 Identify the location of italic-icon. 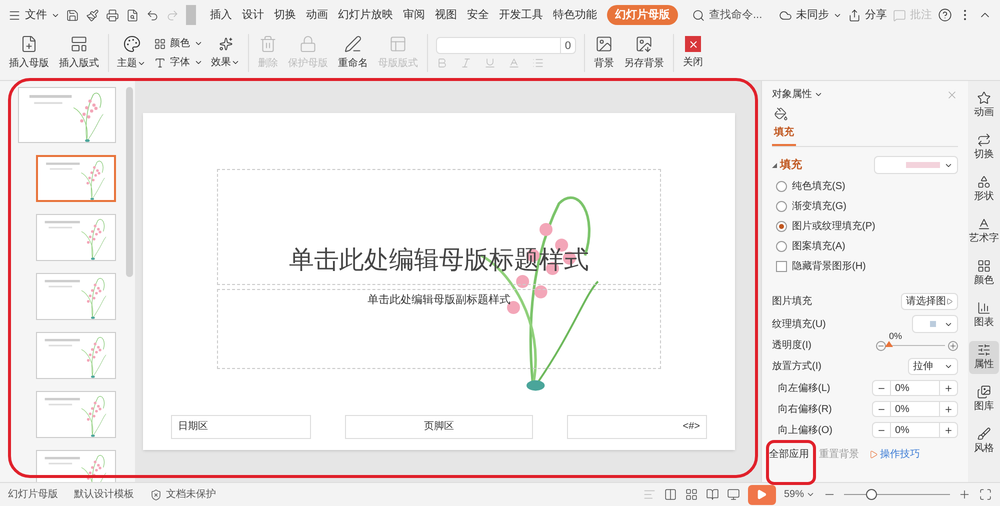
(466, 63).